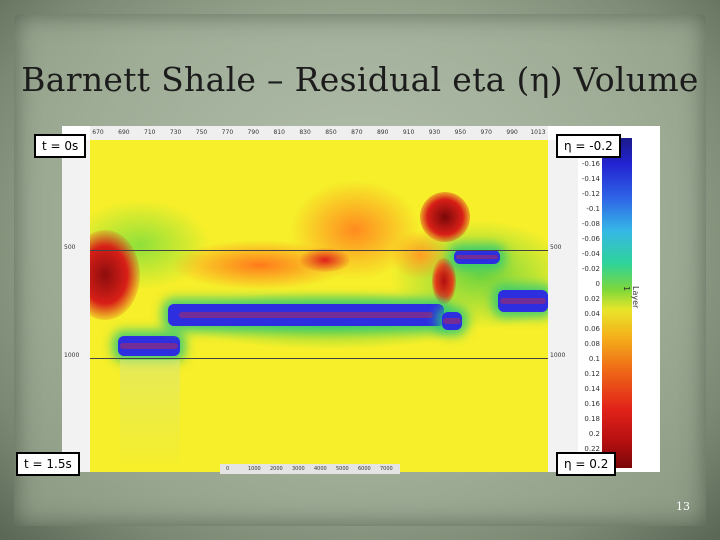  What do you see at coordinates (590, 179) in the screenshot?
I see `colorbar-tick: -0.14` at bounding box center [590, 179].